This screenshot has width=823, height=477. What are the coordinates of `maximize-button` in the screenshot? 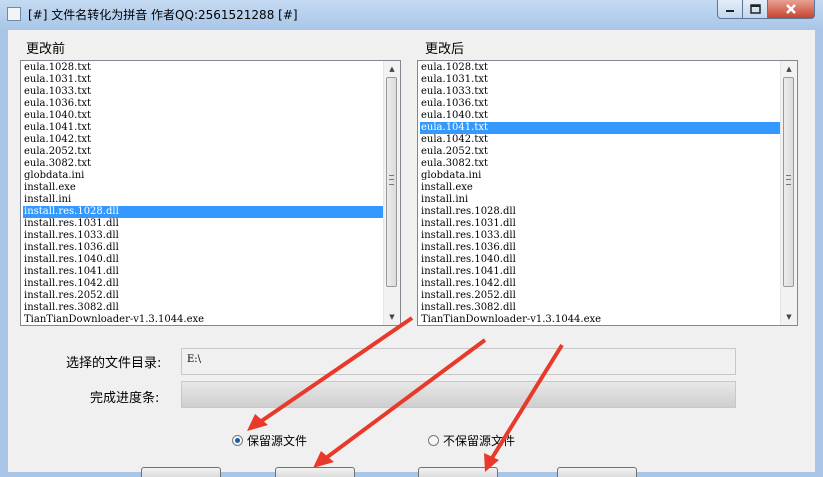 It's located at (755, 9).